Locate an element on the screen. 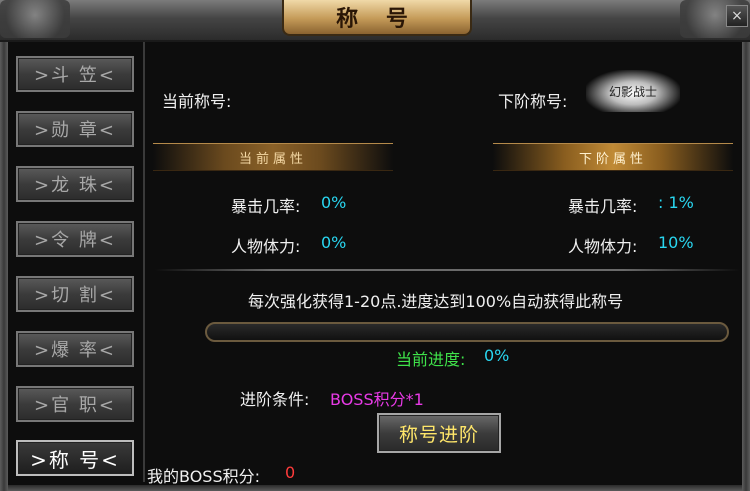 Image resolution: width=750 pixels, height=491 pixels. window-title: 称 号 is located at coordinates (377, 18).